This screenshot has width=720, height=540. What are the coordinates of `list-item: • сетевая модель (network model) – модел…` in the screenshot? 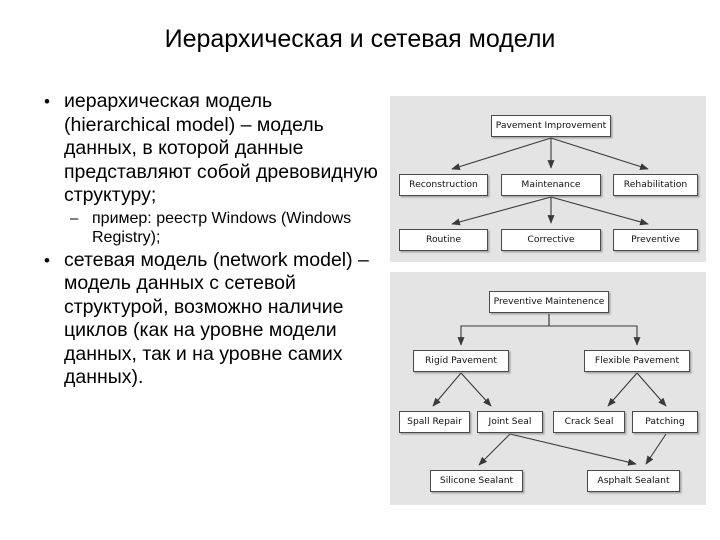 It's located at (208, 319).